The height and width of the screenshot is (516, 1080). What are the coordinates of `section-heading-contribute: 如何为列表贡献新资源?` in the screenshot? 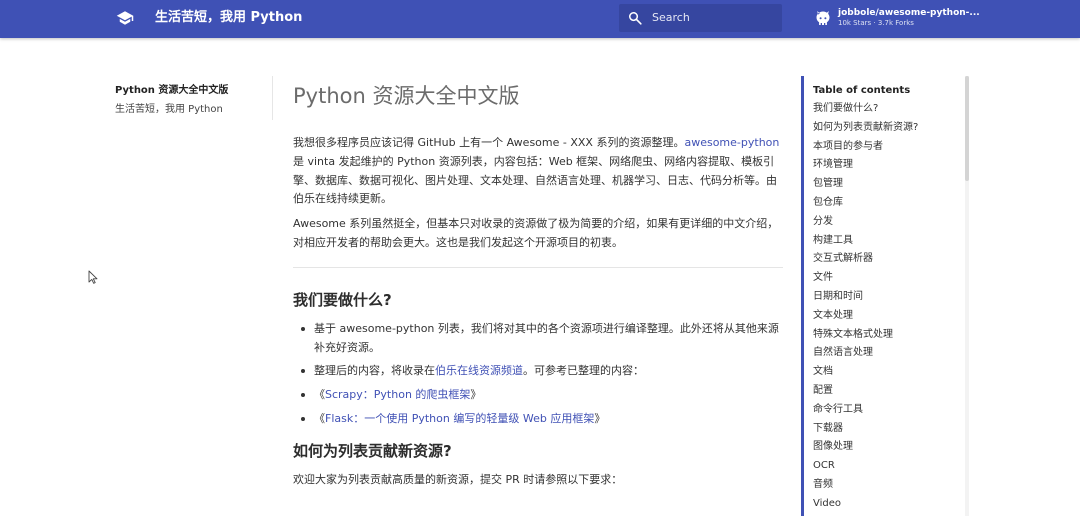 It's located at (372, 450).